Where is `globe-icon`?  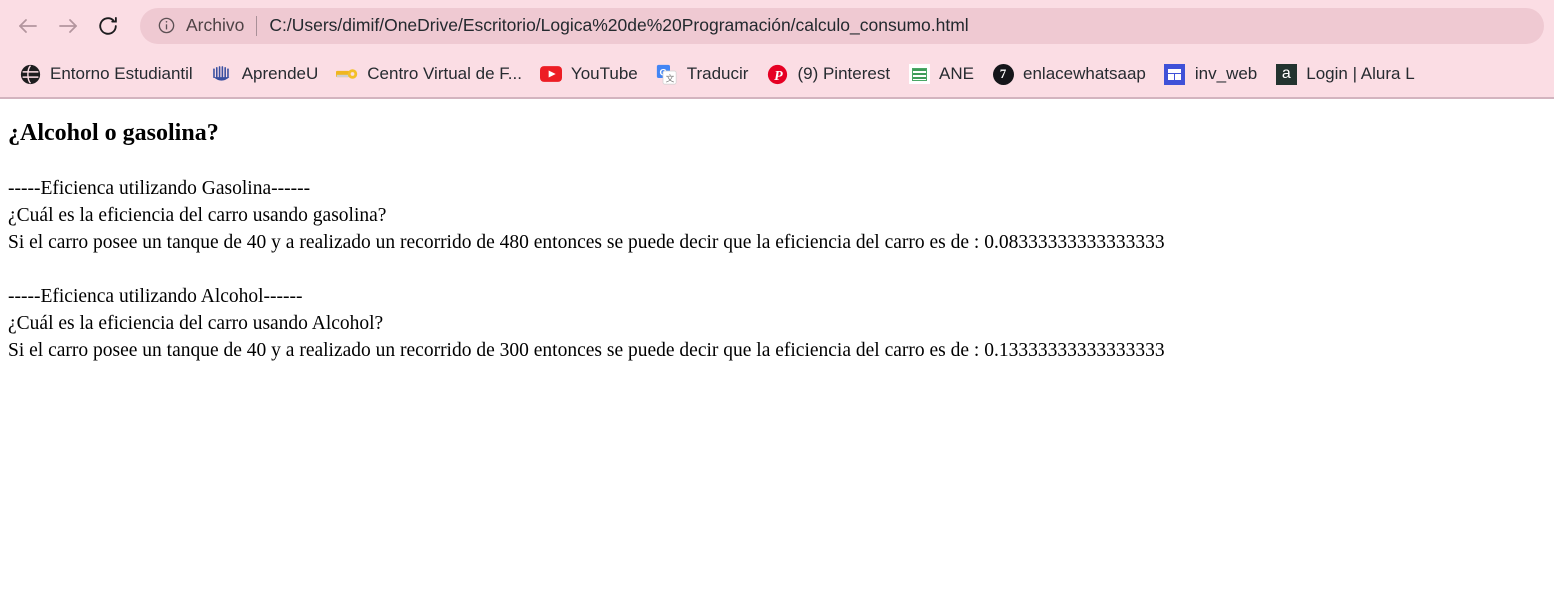
globe-icon is located at coordinates (30, 74).